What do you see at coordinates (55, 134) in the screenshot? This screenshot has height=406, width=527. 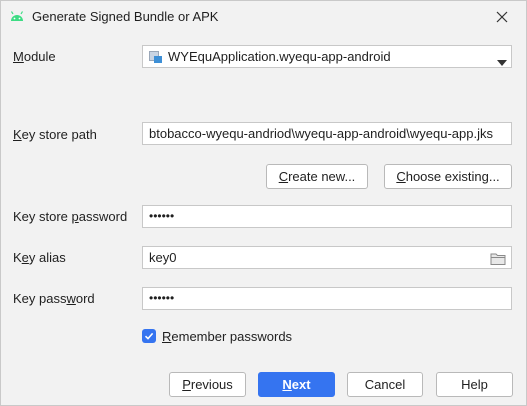 I see `key-store-path-label: Key store path` at bounding box center [55, 134].